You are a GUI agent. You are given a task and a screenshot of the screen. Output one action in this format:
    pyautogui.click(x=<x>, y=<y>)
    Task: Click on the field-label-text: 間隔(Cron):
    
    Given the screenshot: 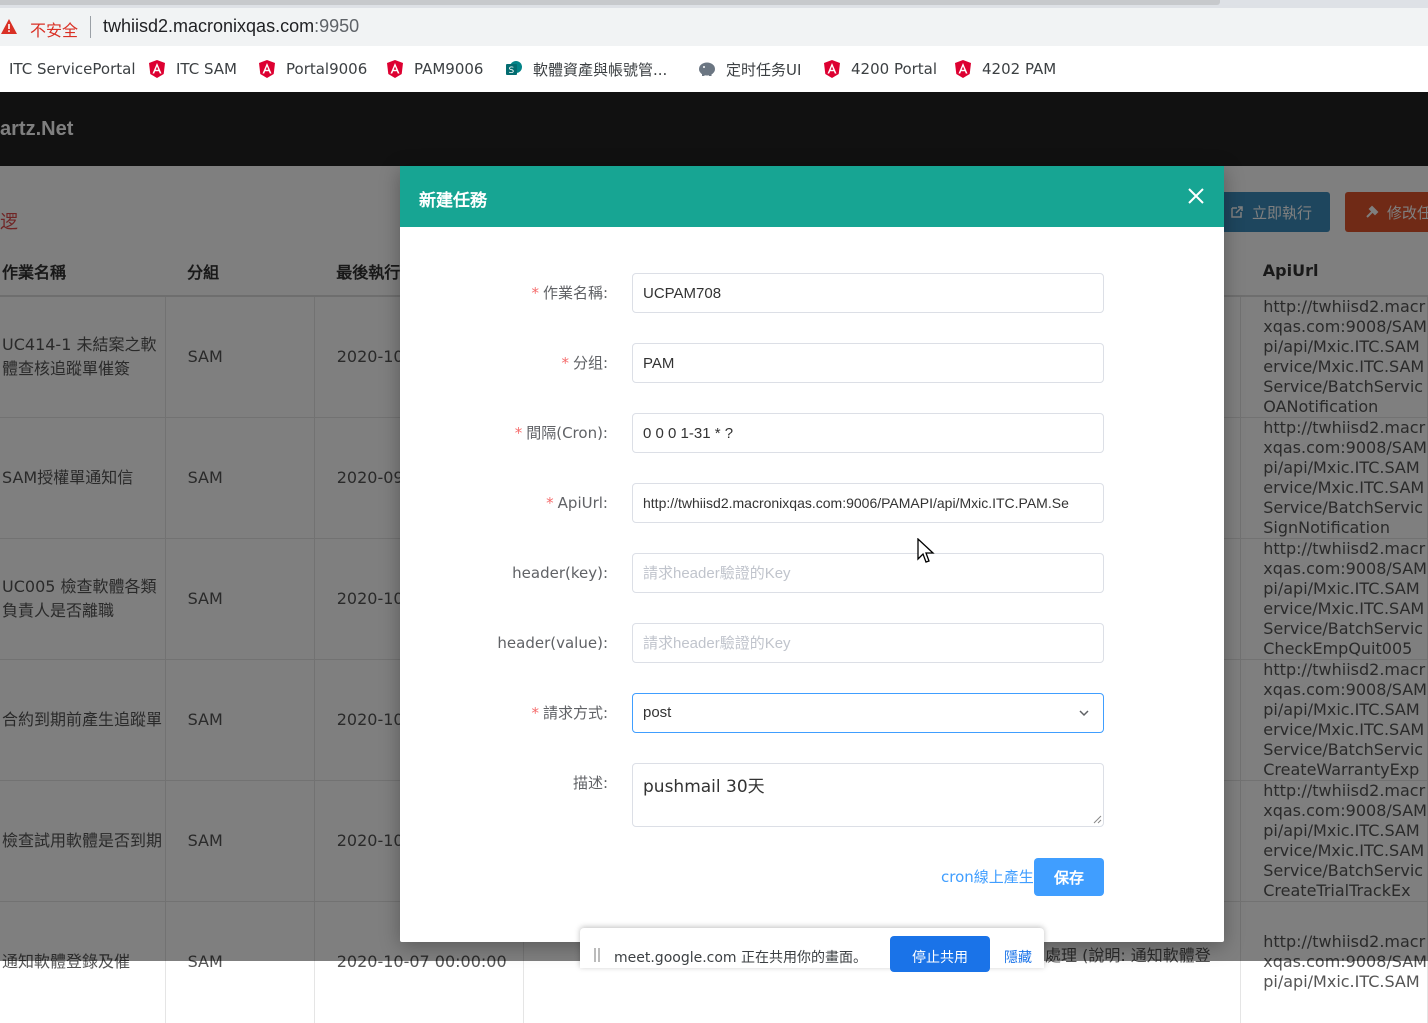 What is the action you would take?
    pyautogui.click(x=567, y=433)
    